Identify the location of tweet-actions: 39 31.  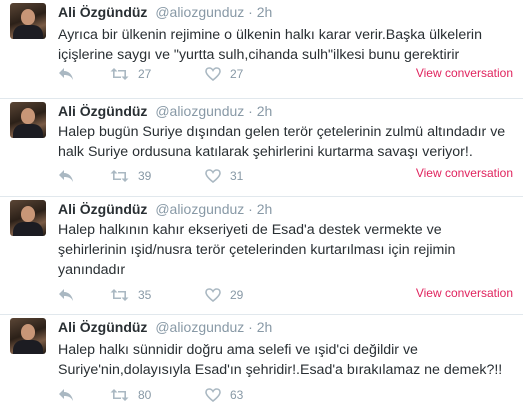
(208, 179).